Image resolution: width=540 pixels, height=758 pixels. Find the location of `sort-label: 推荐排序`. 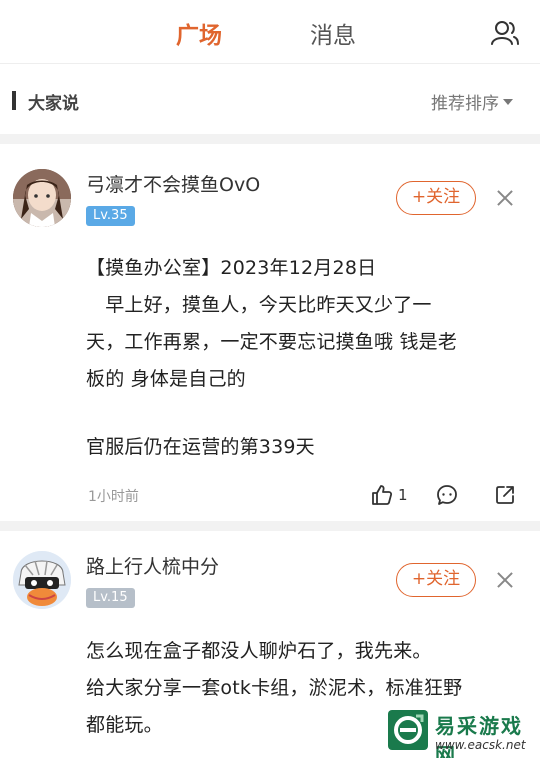

sort-label: 推荐排序 is located at coordinates (465, 104).